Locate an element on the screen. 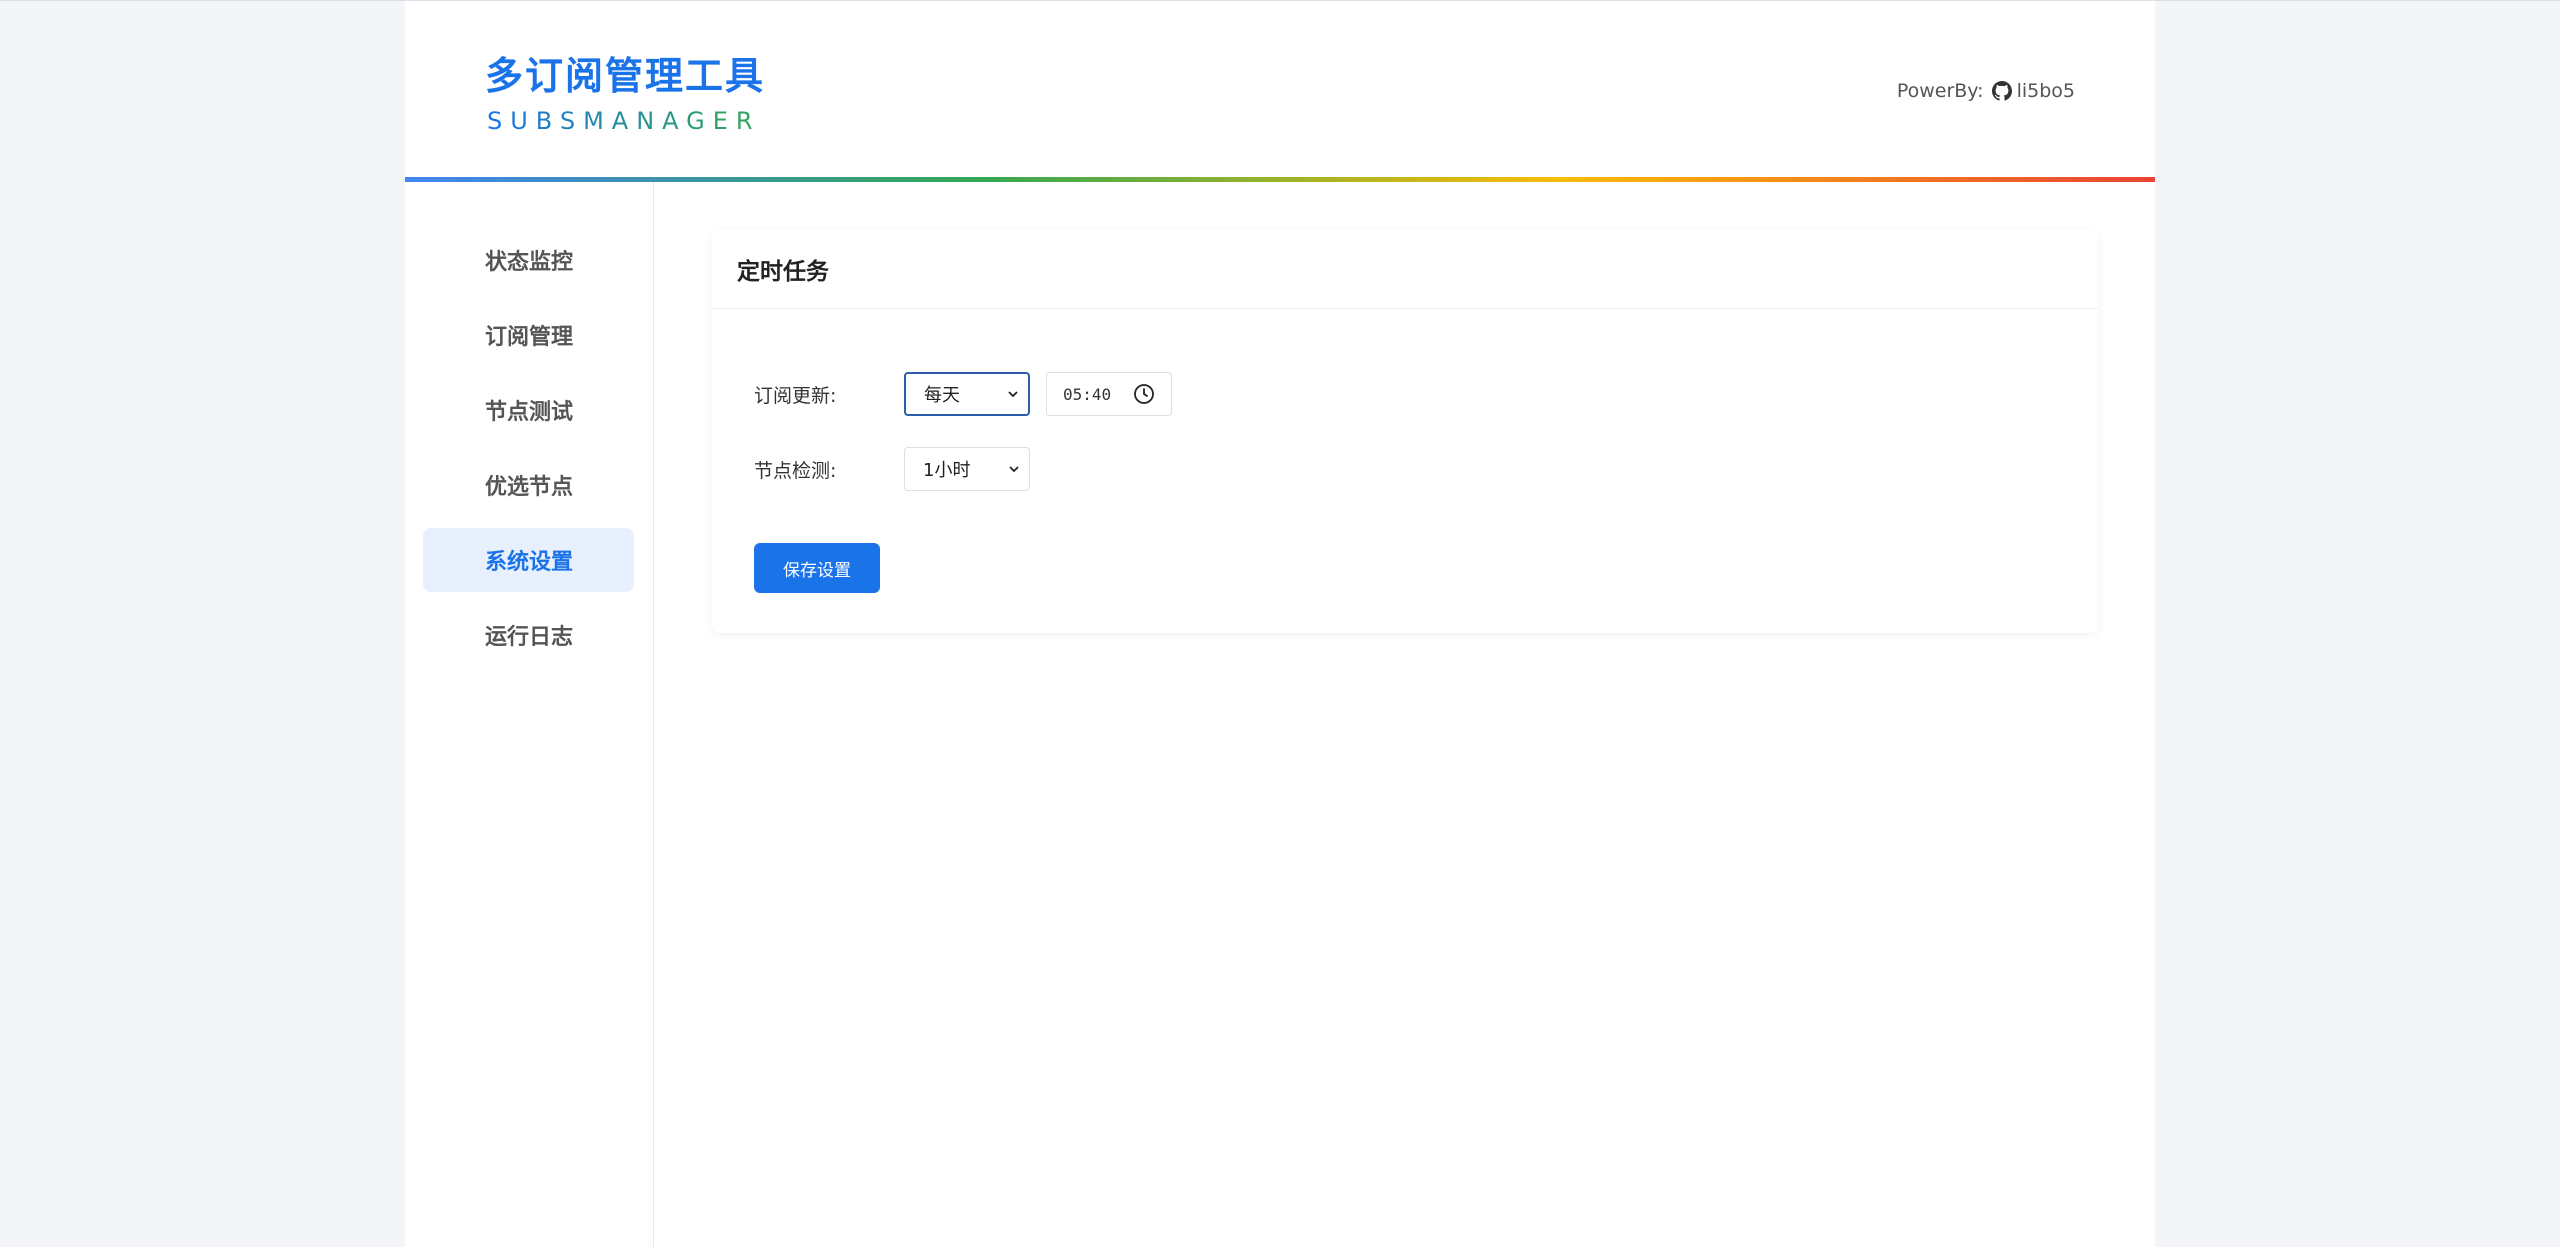 Image resolution: width=2560 pixels, height=1247 pixels. sidebar-item-status-monitor: 状态监控 is located at coordinates (528, 260).